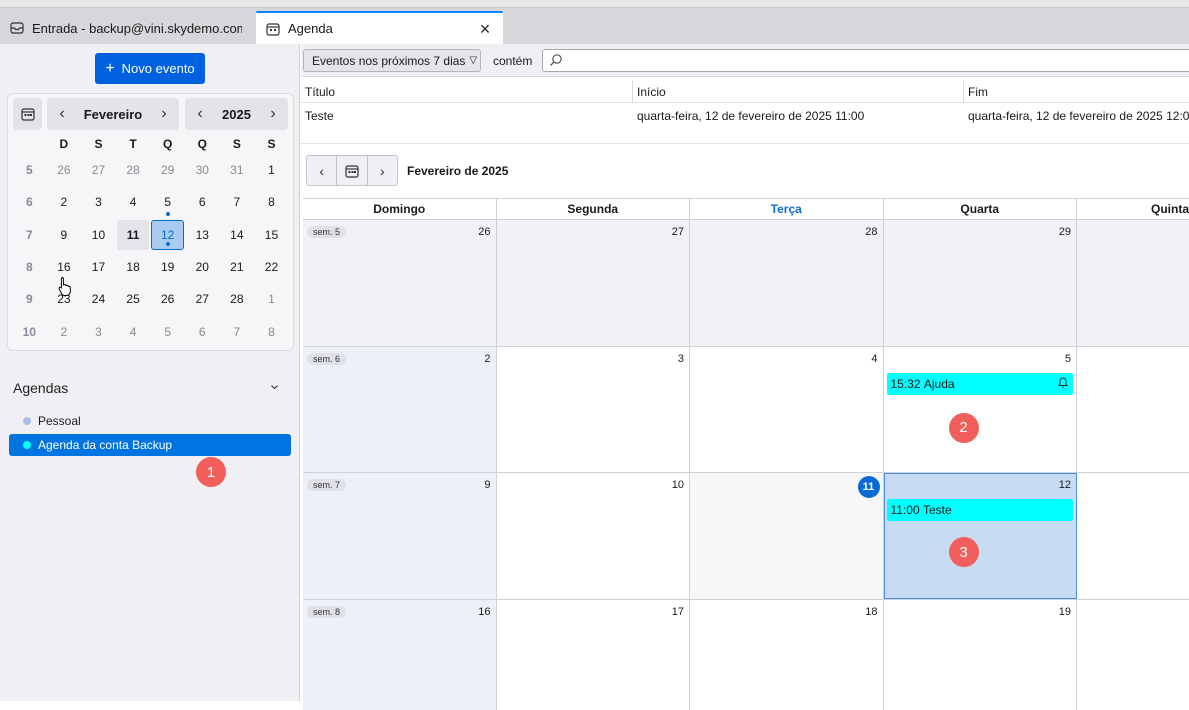  Describe the element at coordinates (29, 170) in the screenshot. I see `week-number: 5` at that location.